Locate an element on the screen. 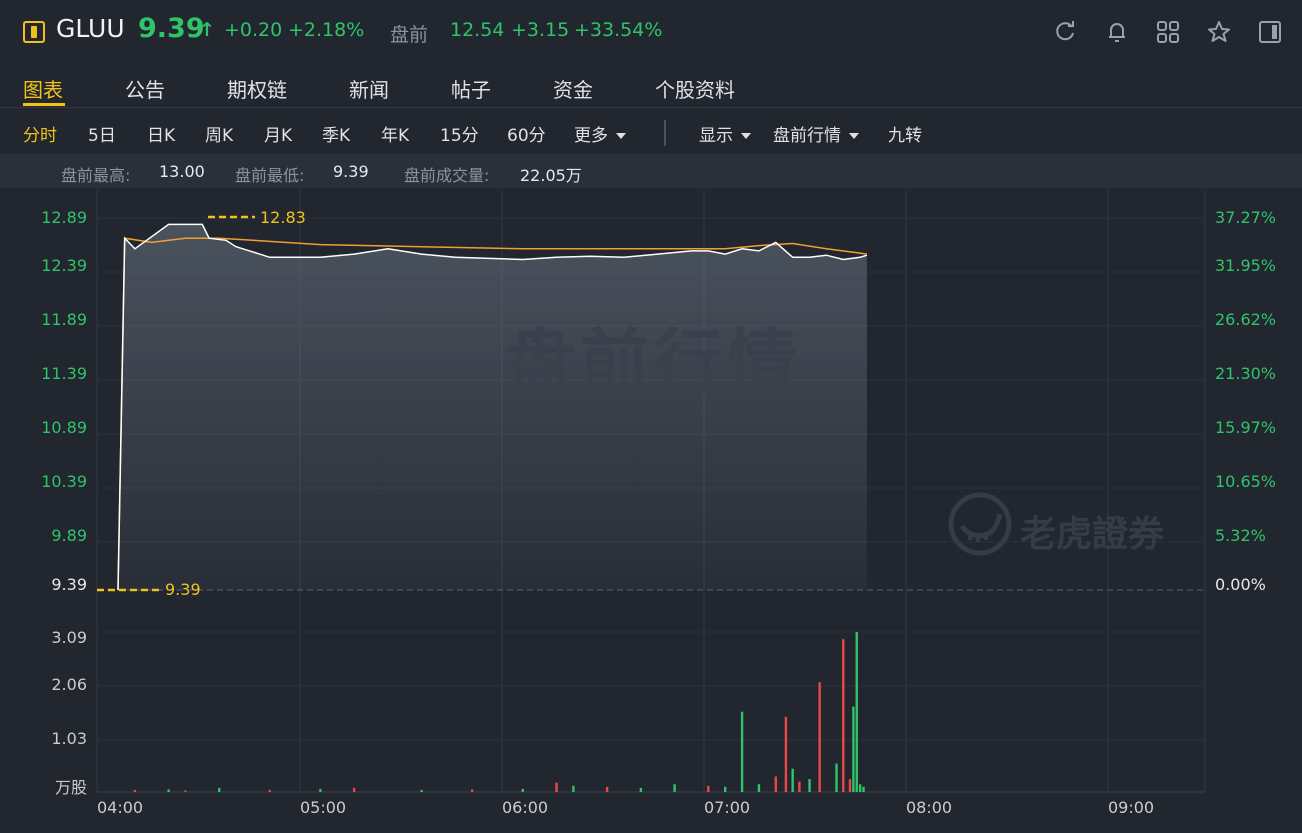  volume-axis-label: 万股 is located at coordinates (70, 787).